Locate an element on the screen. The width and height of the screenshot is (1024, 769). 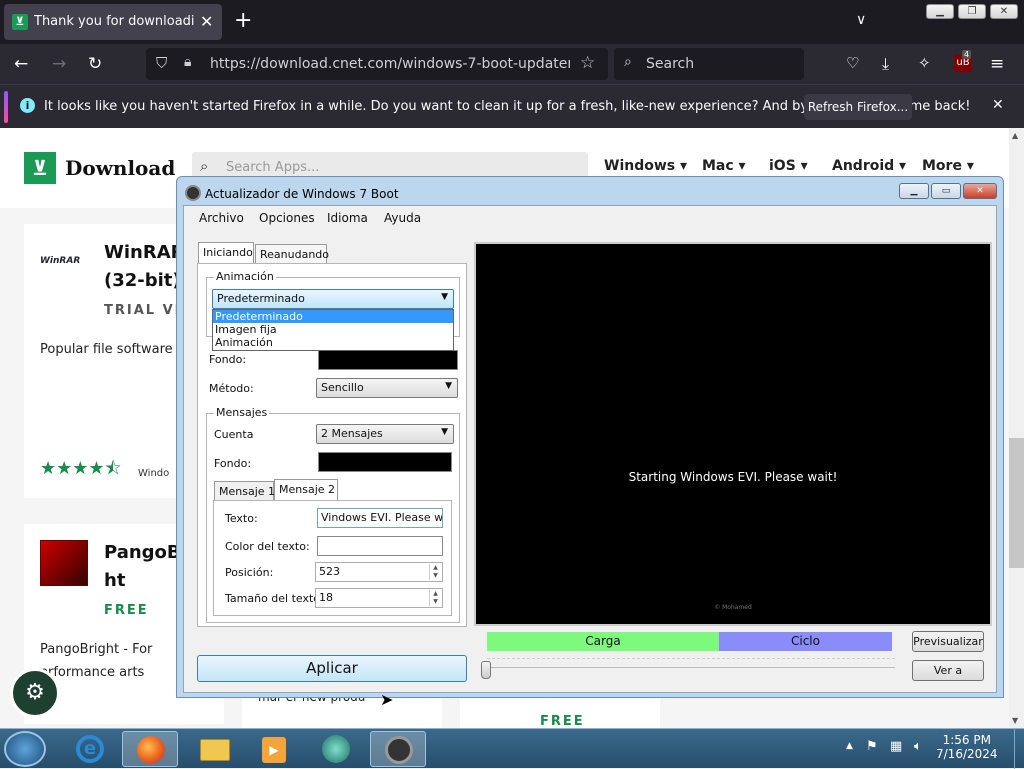
notification-accent is located at coordinates (6, 107).